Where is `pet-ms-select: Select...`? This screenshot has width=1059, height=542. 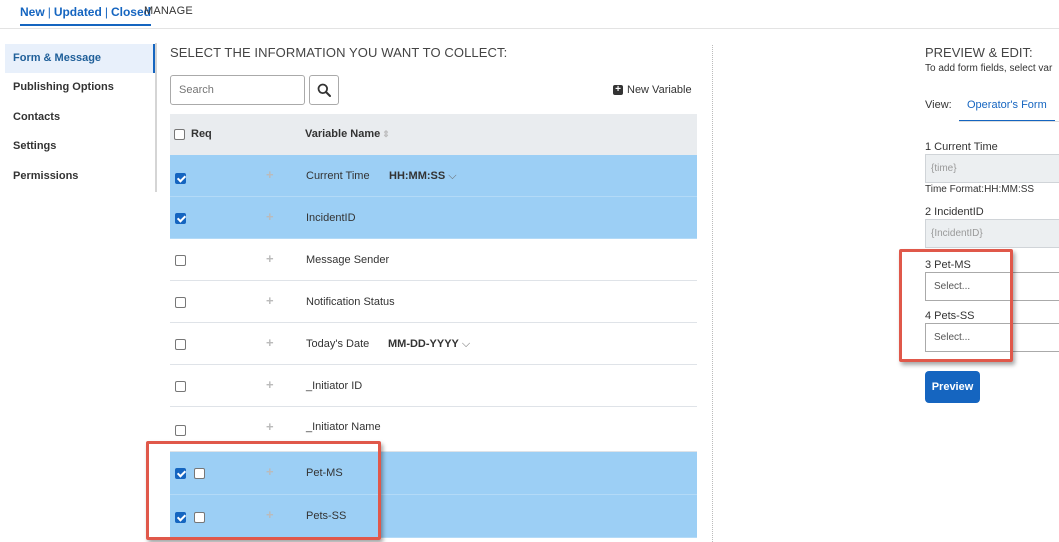
pet-ms-select: Select... is located at coordinates (992, 286).